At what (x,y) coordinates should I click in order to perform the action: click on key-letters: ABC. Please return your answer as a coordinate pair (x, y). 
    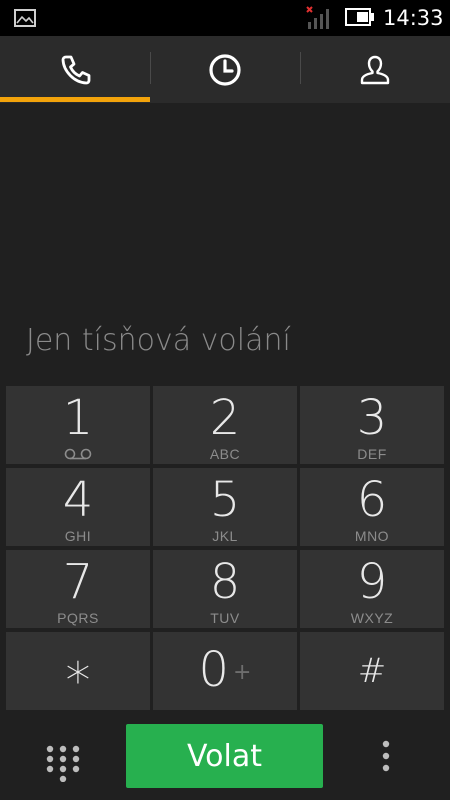
    Looking at the image, I should click on (225, 454).